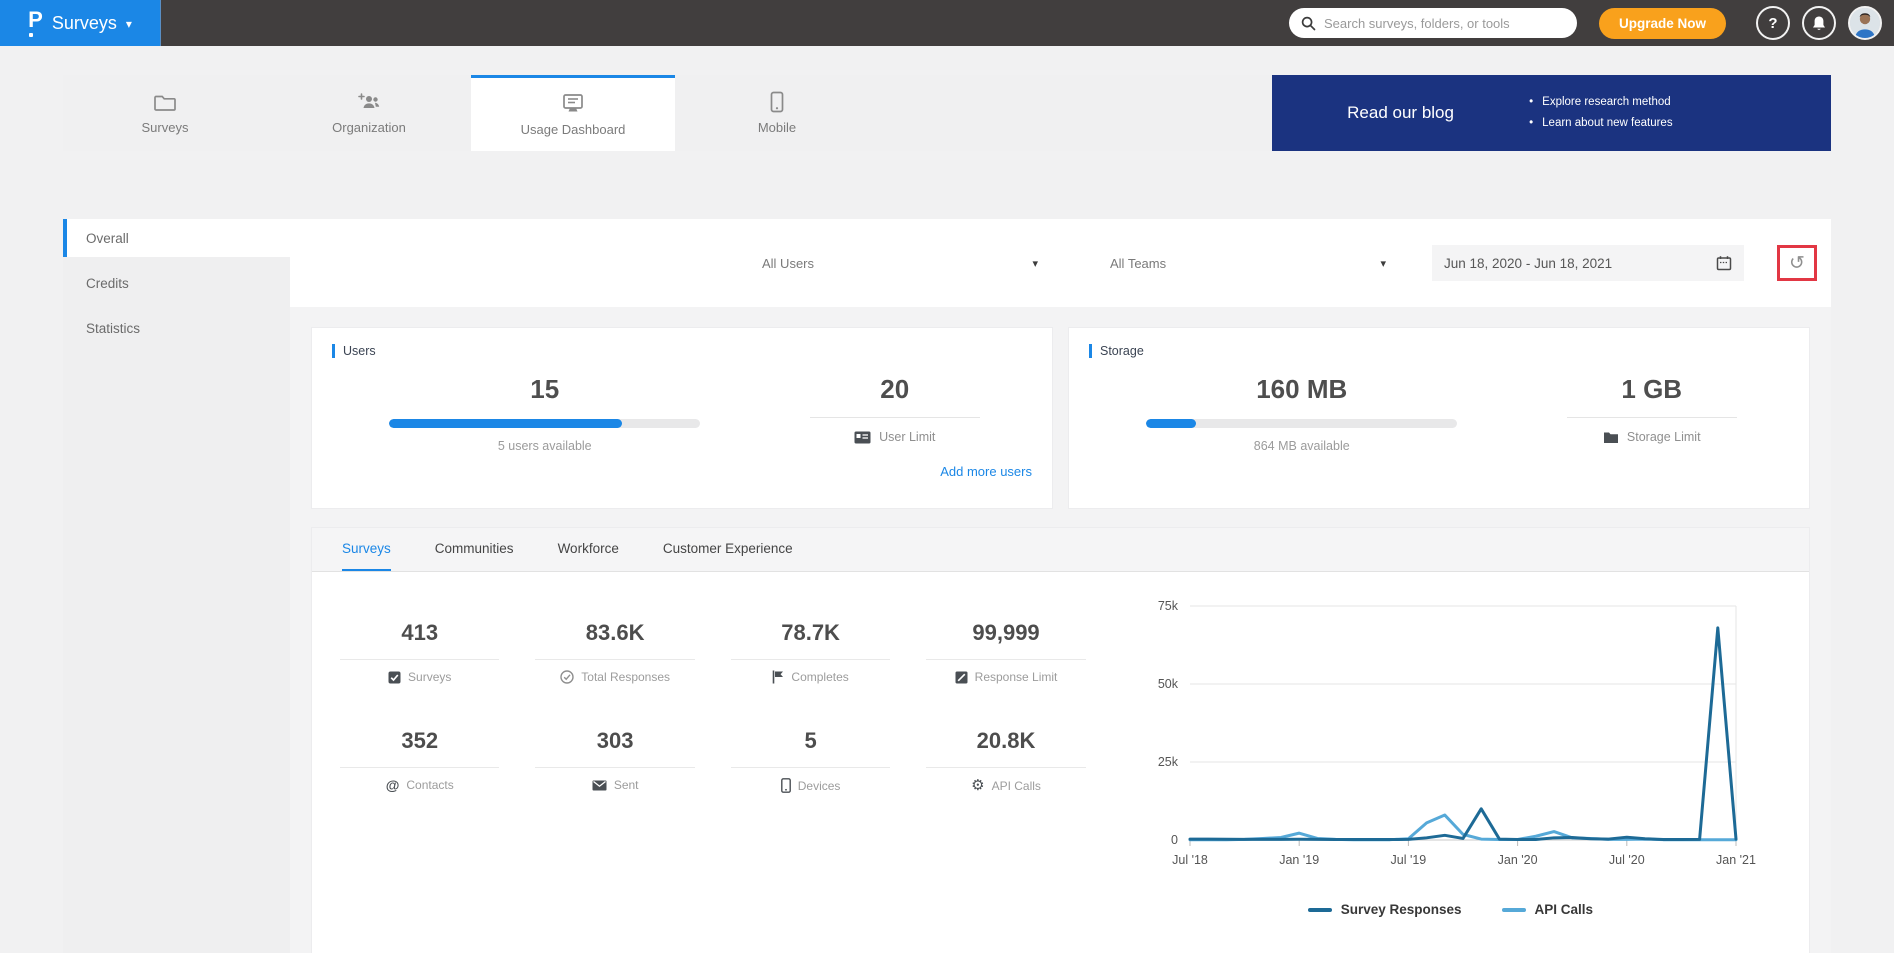 The height and width of the screenshot is (953, 1894). I want to click on svg-text: Jul '19, so click(1409, 860).